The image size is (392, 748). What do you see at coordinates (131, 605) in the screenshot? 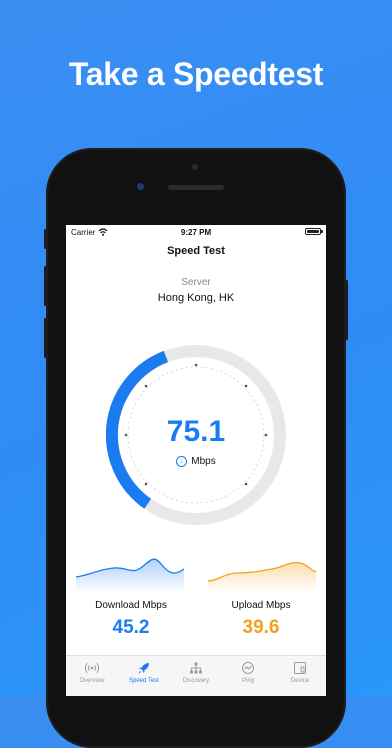
I see `download-label: Download Mbps` at bounding box center [131, 605].